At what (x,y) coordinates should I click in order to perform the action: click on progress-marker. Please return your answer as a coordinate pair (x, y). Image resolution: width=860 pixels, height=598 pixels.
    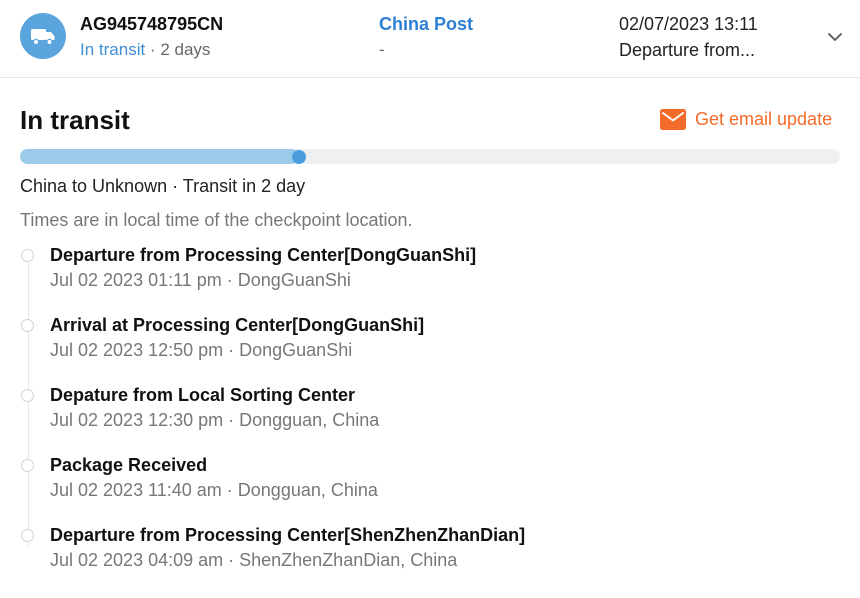
    Looking at the image, I should click on (298, 156).